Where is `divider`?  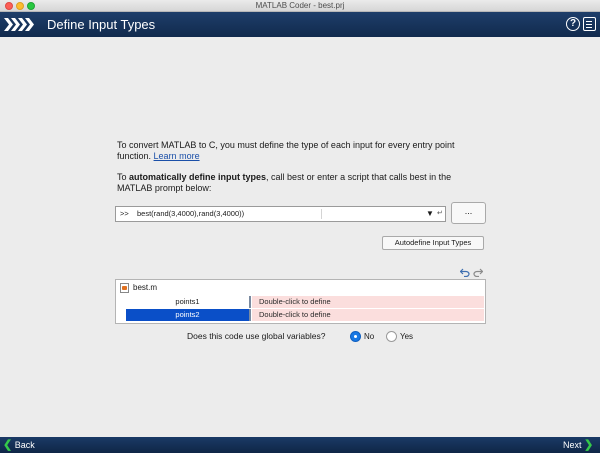 divider is located at coordinates (321, 214).